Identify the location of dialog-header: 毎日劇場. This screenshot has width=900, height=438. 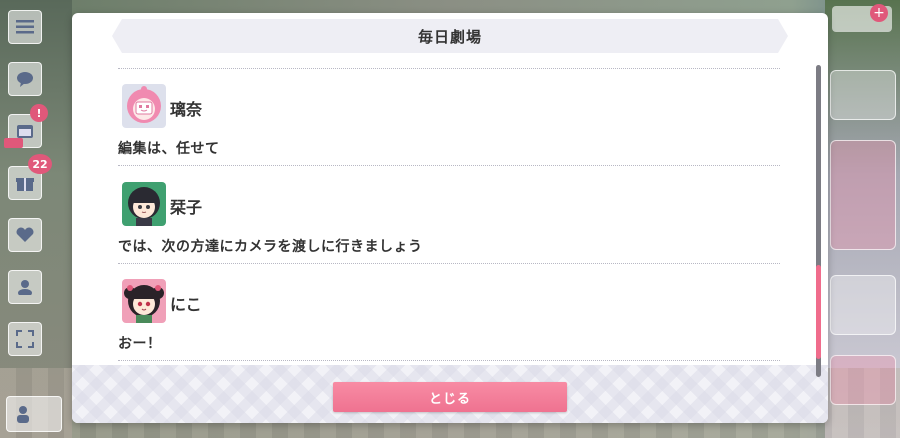
(450, 36).